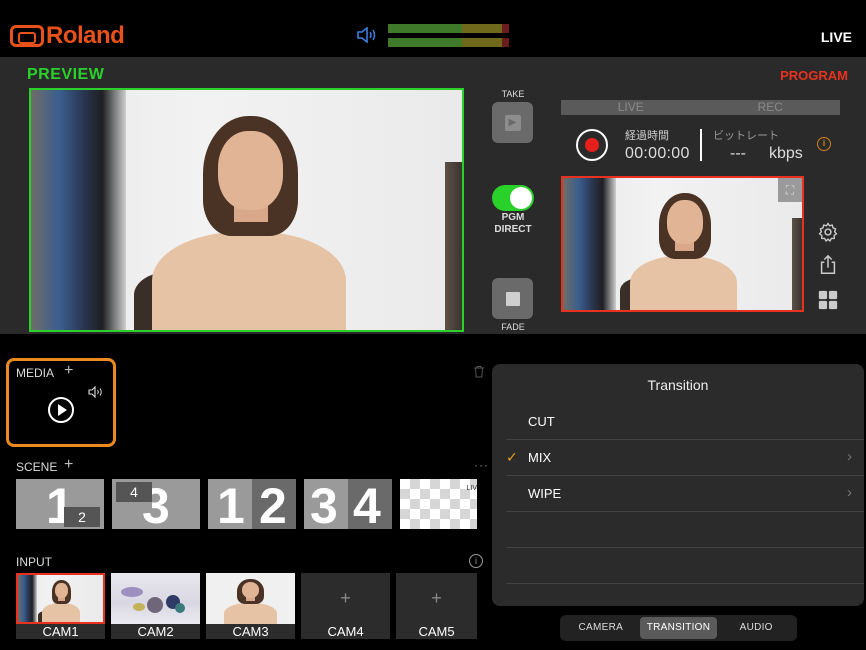 The width and height of the screenshot is (866, 650). I want to click on elapsed-time-caption: 経過時間, so click(647, 136).